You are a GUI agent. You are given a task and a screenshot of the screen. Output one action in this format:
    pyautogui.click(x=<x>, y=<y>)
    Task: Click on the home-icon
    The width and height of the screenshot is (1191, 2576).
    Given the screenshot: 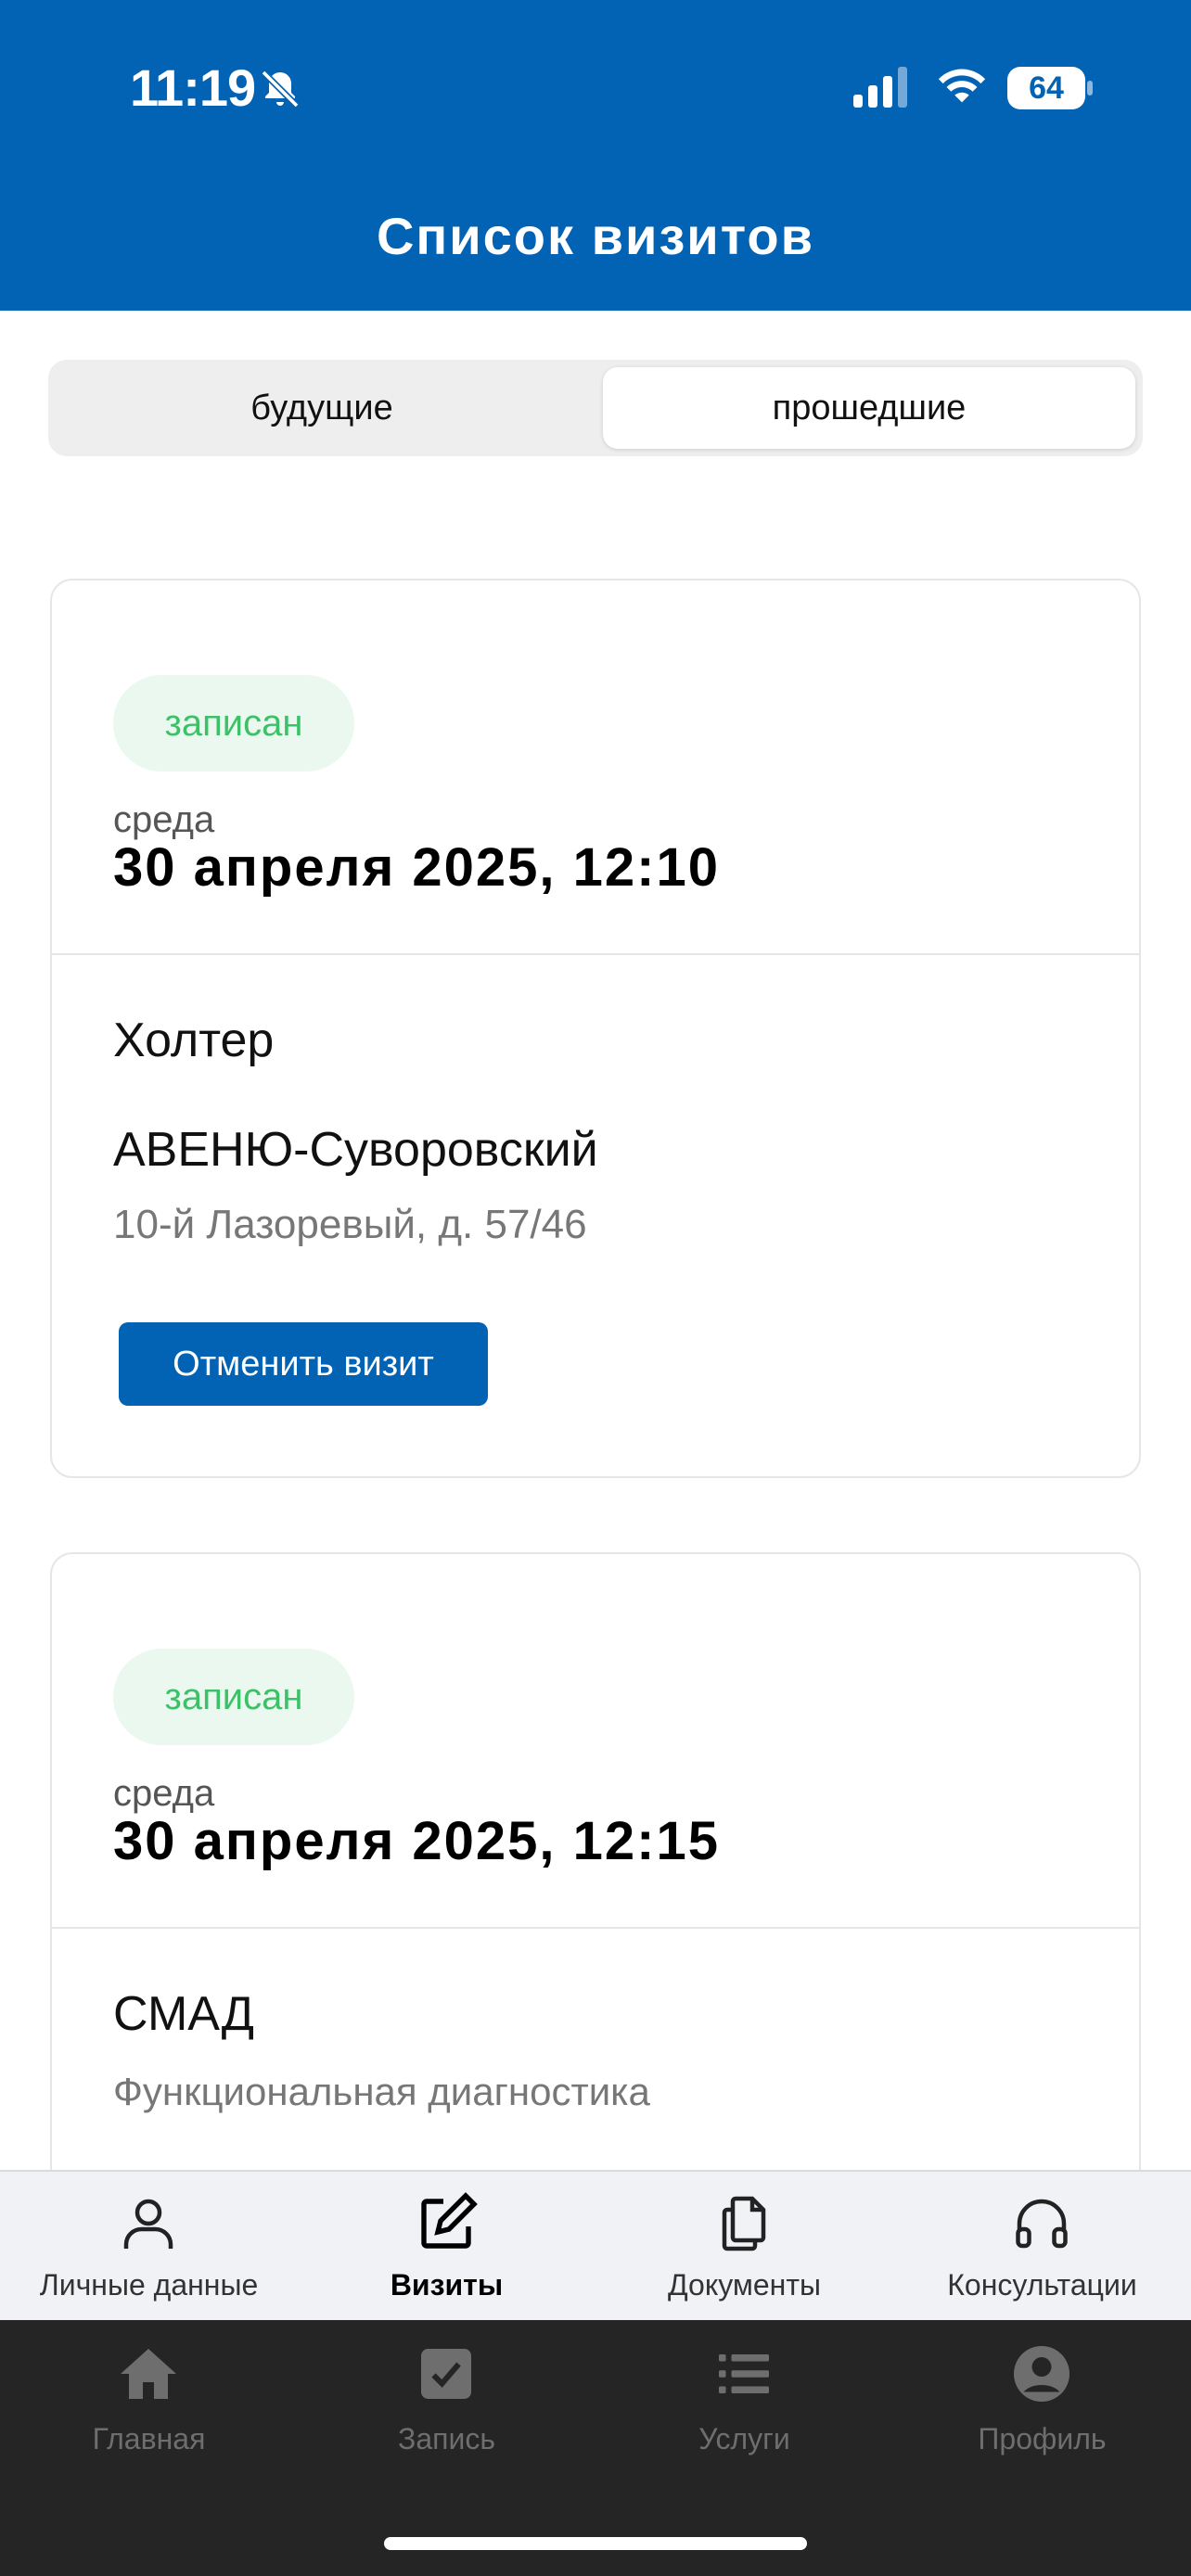 What is the action you would take?
    pyautogui.click(x=148, y=2374)
    